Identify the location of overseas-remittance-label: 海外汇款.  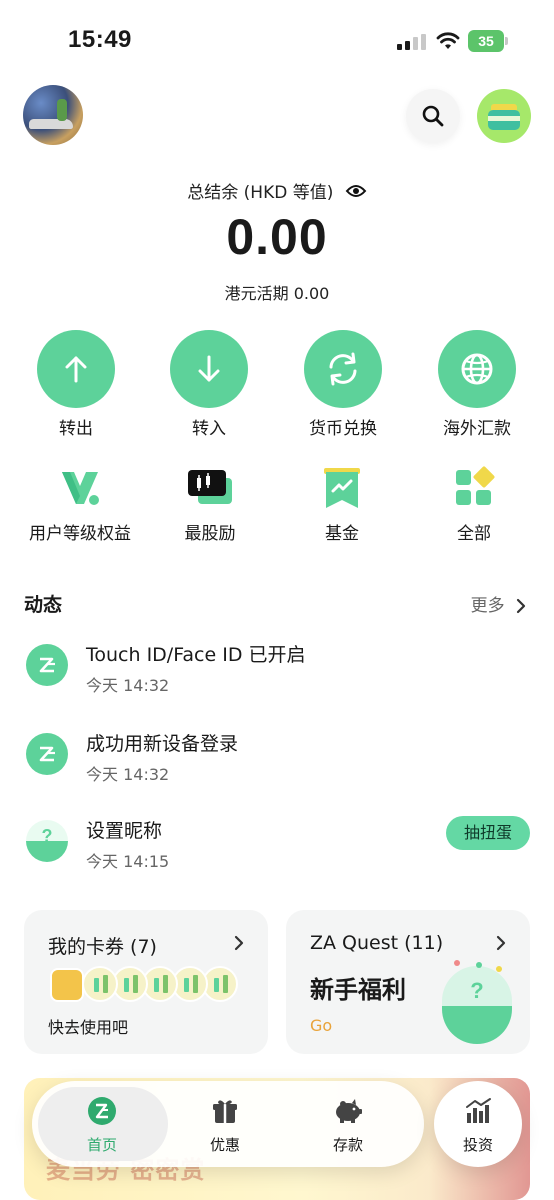
(477, 429).